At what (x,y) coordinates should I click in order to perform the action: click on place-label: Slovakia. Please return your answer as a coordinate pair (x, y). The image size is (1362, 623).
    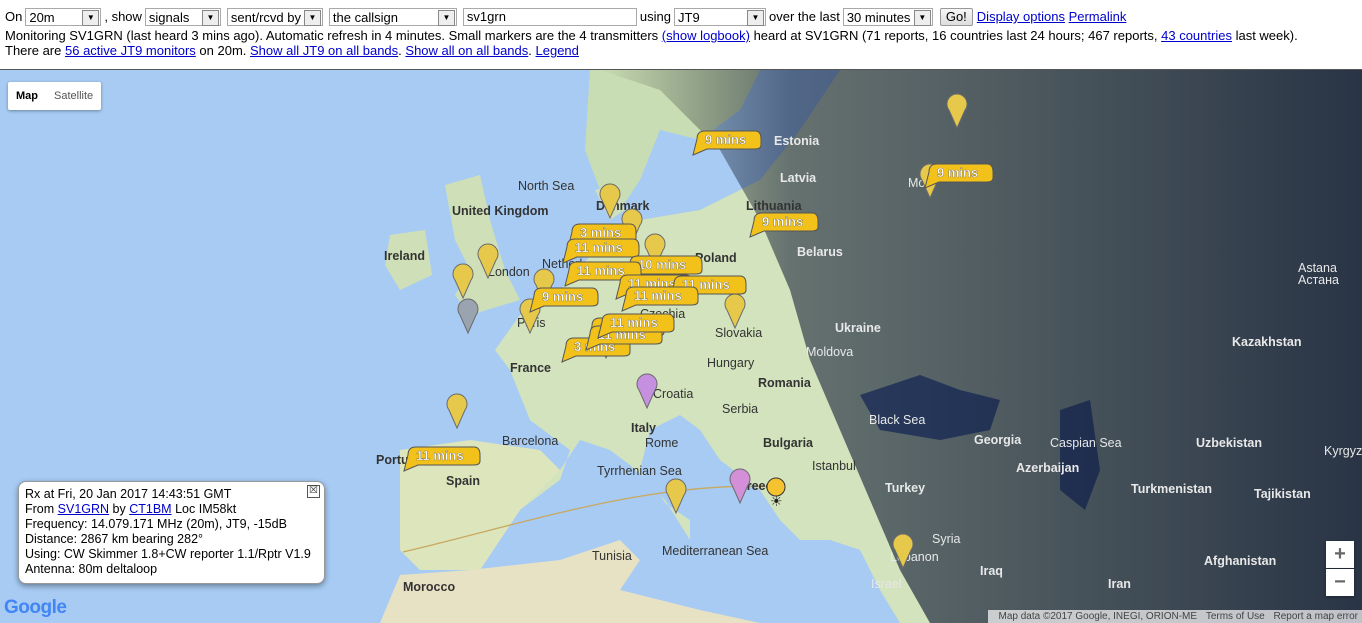
    Looking at the image, I should click on (738, 333).